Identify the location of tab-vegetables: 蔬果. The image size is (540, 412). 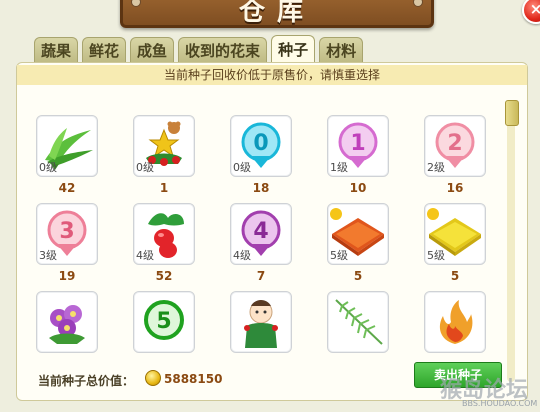
(56, 49).